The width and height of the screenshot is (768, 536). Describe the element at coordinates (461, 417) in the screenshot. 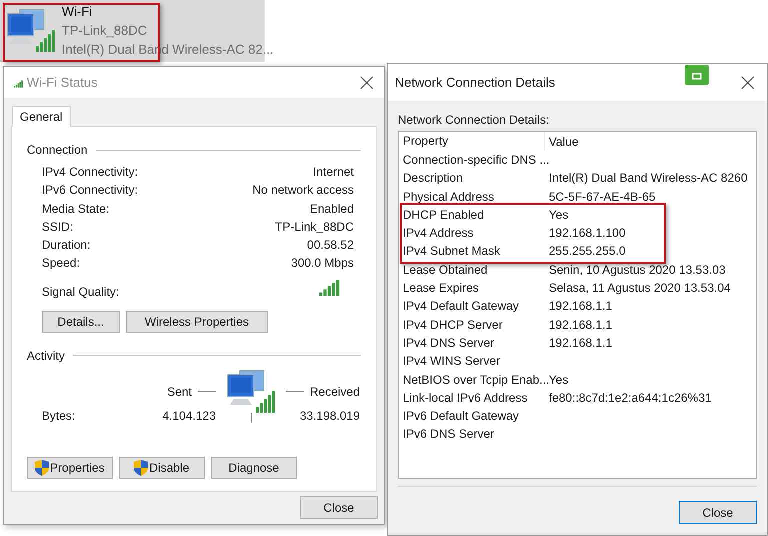

I see `property-cell-text: IPv6 Default Gateway` at that location.